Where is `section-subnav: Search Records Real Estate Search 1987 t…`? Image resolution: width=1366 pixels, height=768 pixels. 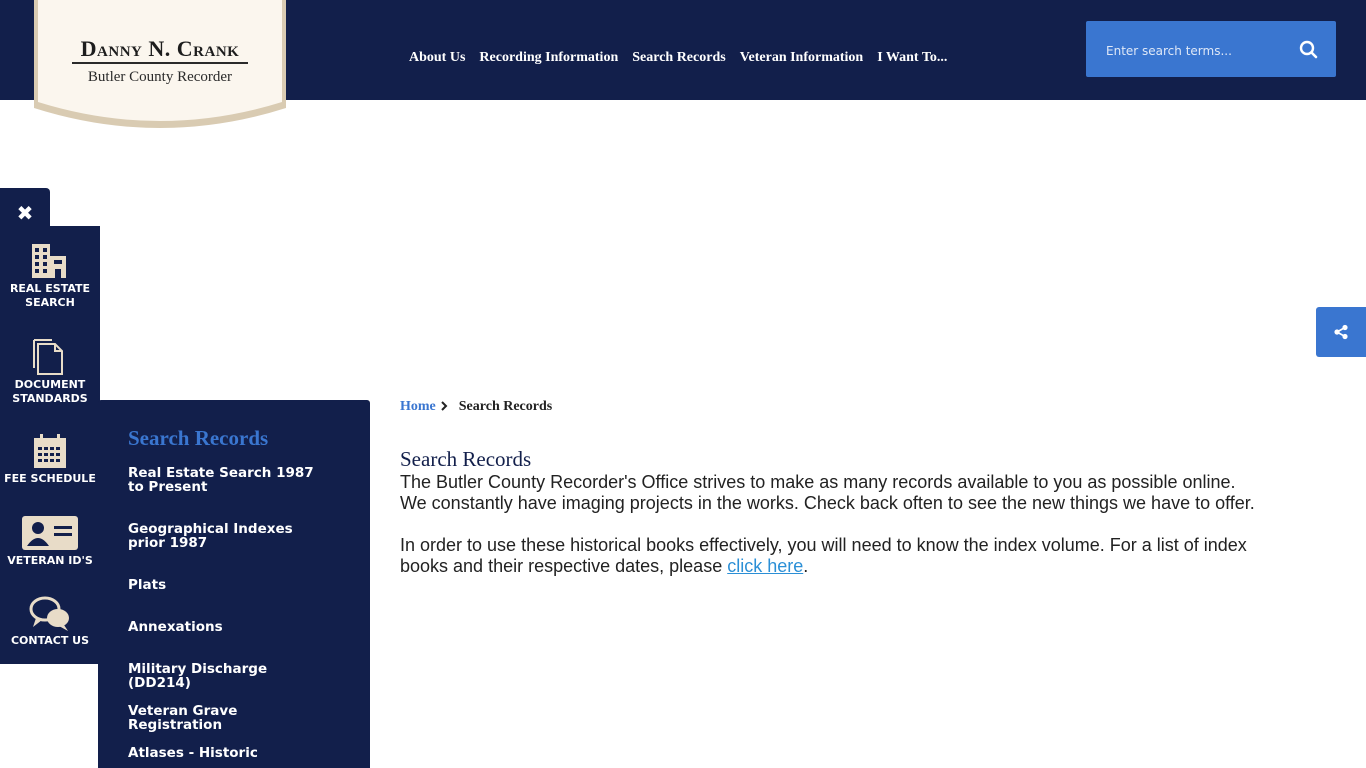 section-subnav: Search Records Real Estate Search 1987 t… is located at coordinates (234, 584).